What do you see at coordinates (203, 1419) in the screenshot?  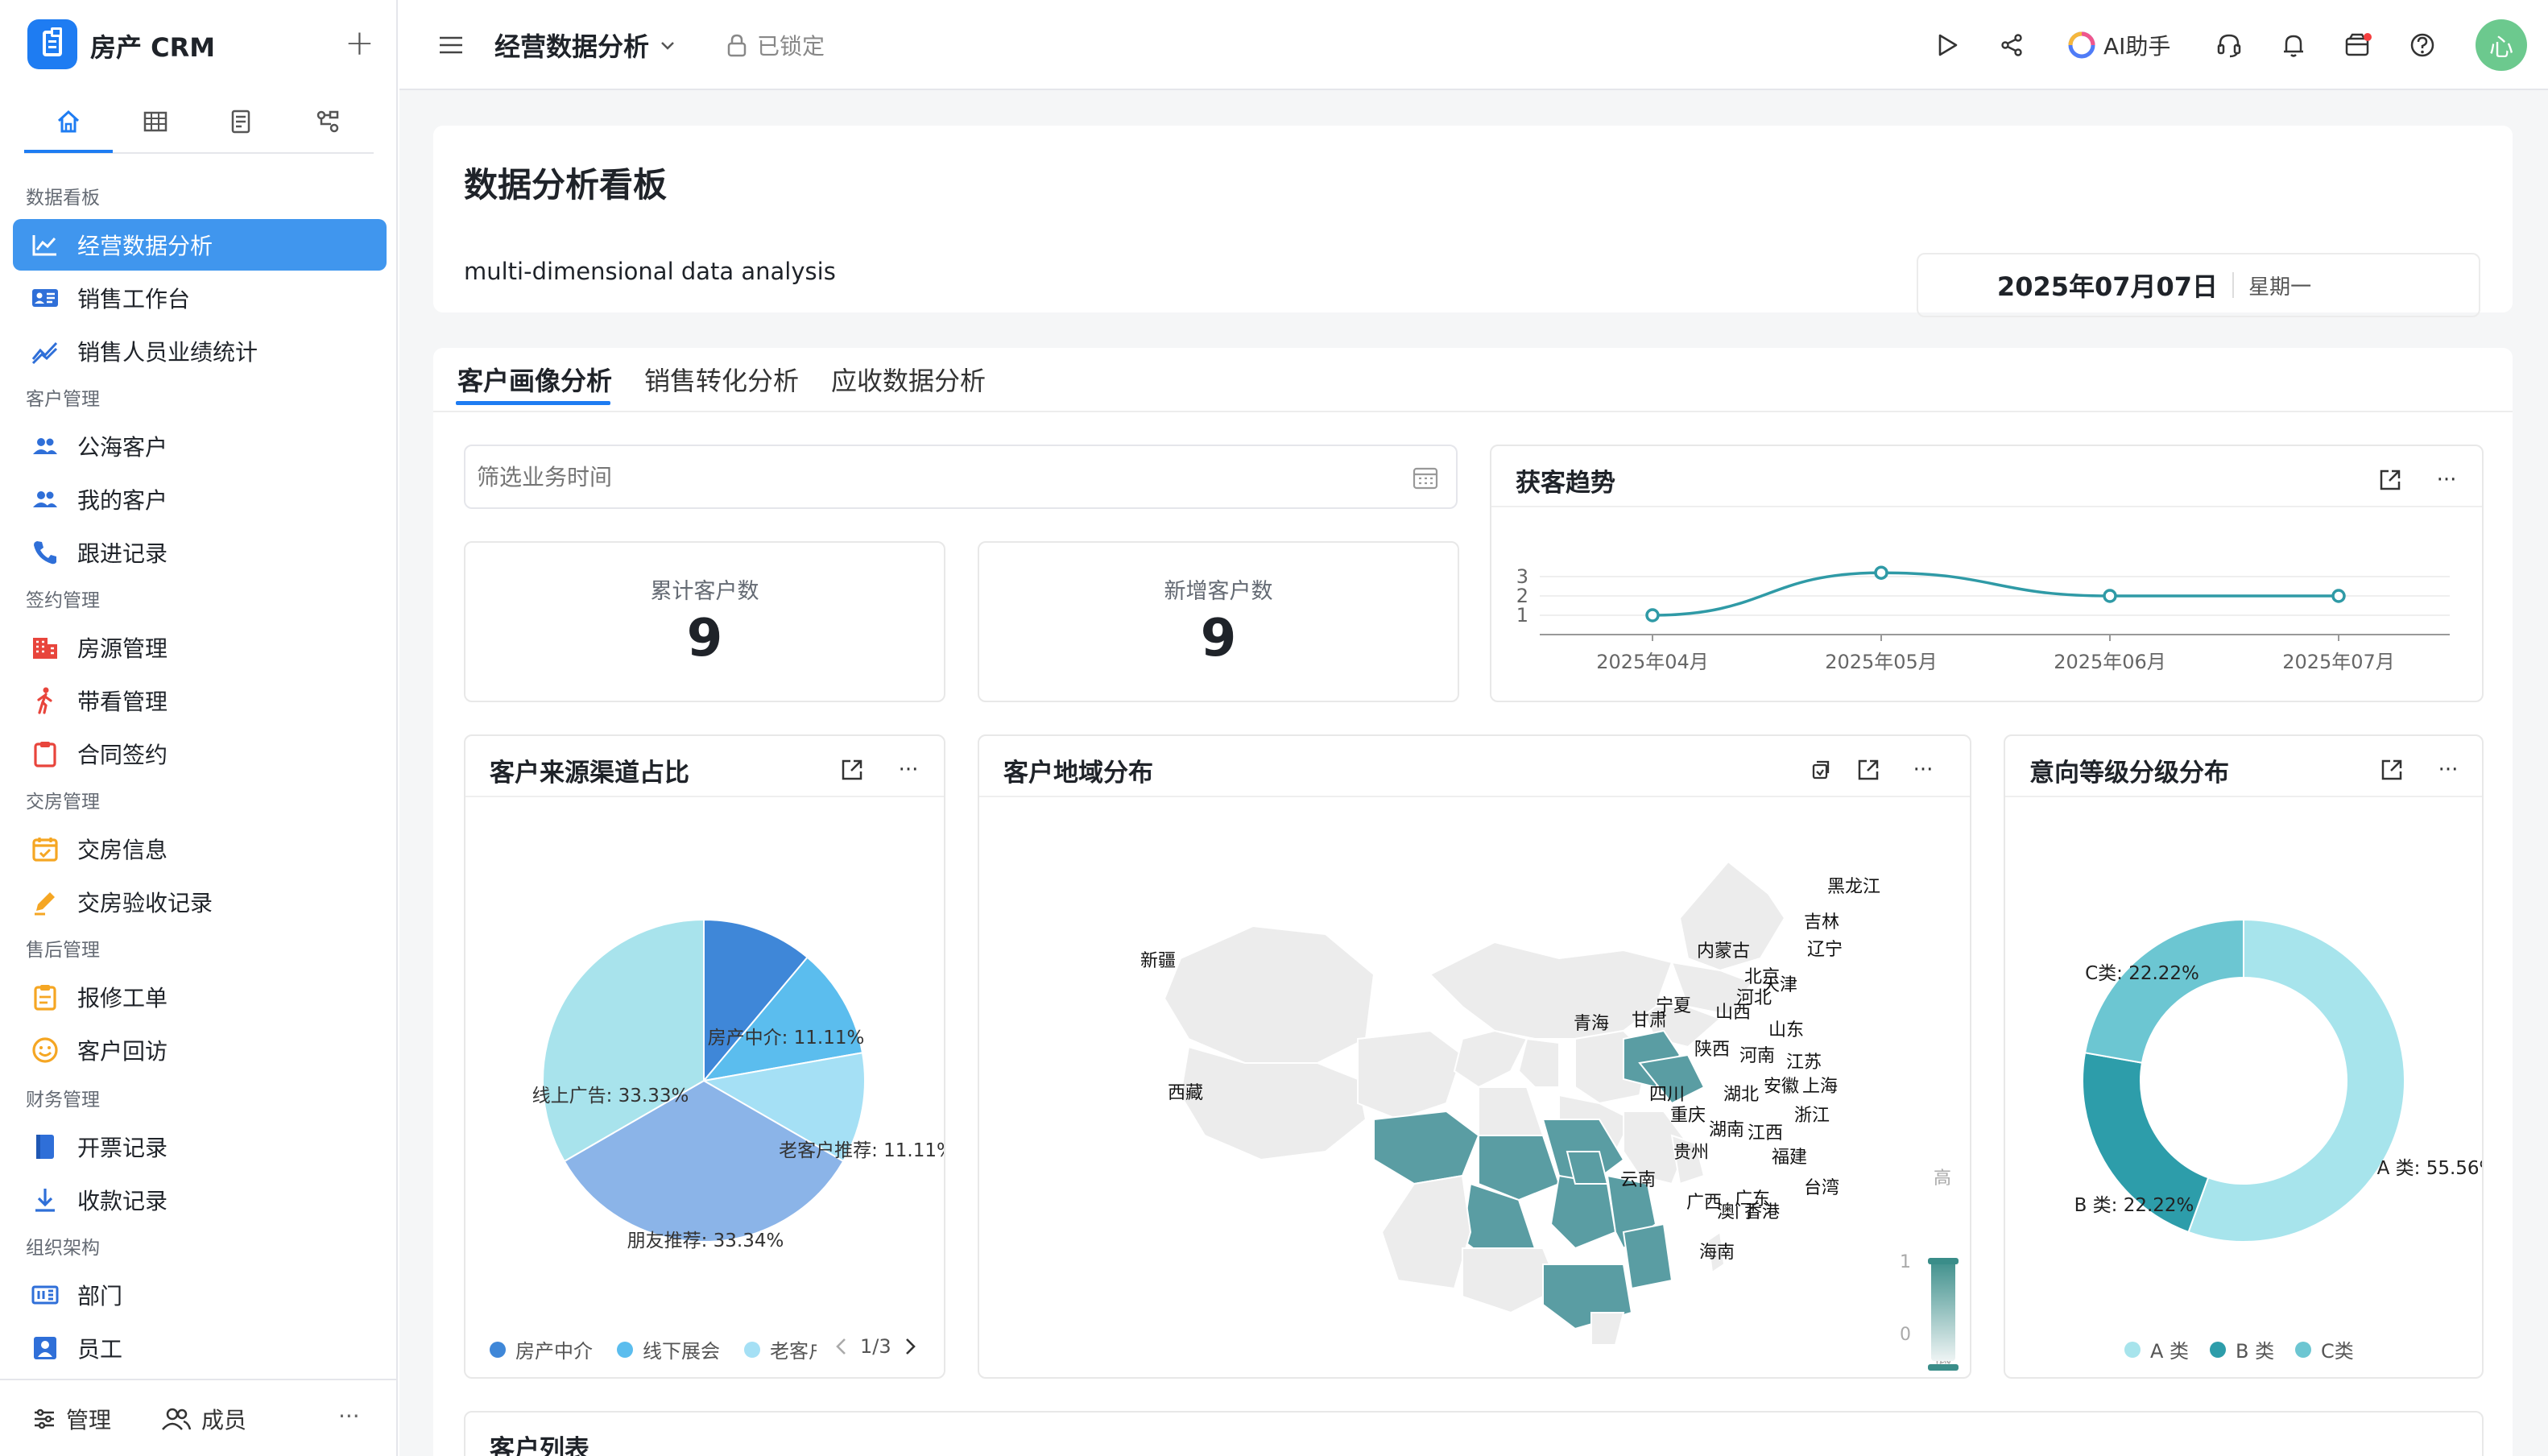 I see `members-button: 成员` at bounding box center [203, 1419].